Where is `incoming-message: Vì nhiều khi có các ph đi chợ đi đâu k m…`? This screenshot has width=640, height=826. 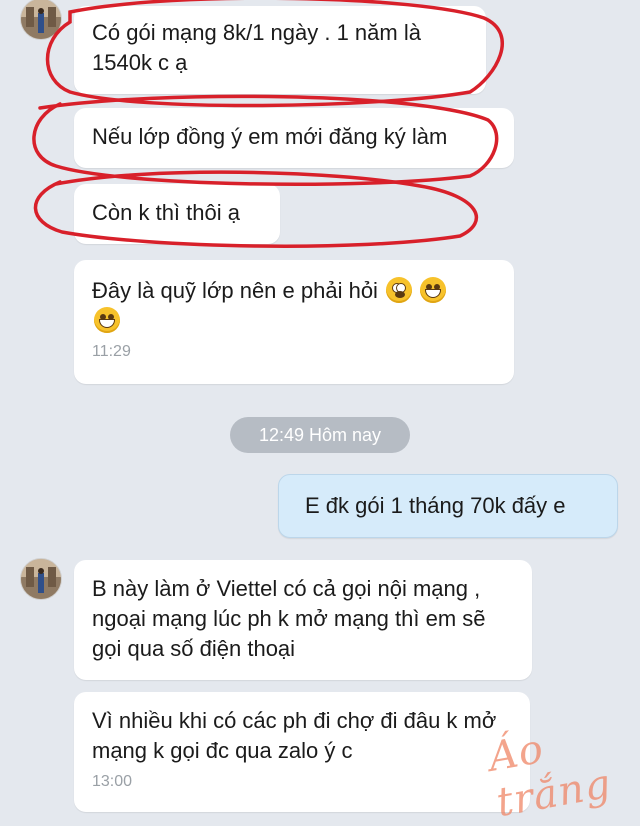
incoming-message: Vì nhiều khi có các ph đi chợ đi đâu k m… is located at coordinates (302, 752).